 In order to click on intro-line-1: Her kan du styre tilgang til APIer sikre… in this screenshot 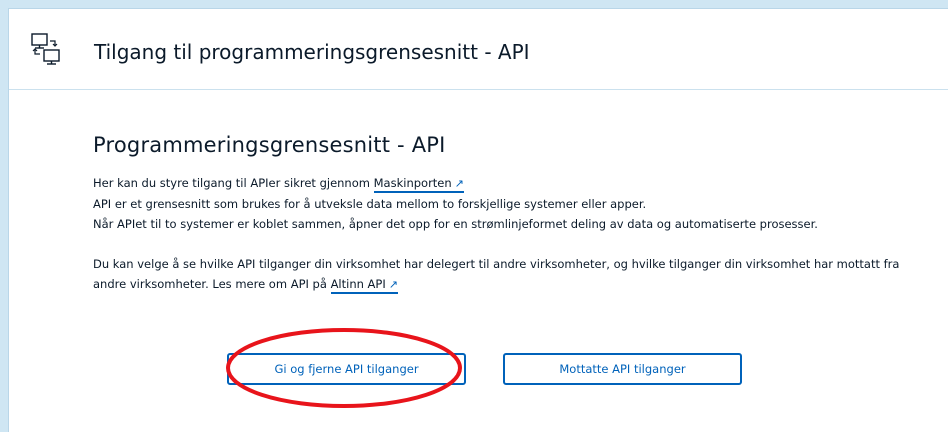, I will do `click(513, 183)`.